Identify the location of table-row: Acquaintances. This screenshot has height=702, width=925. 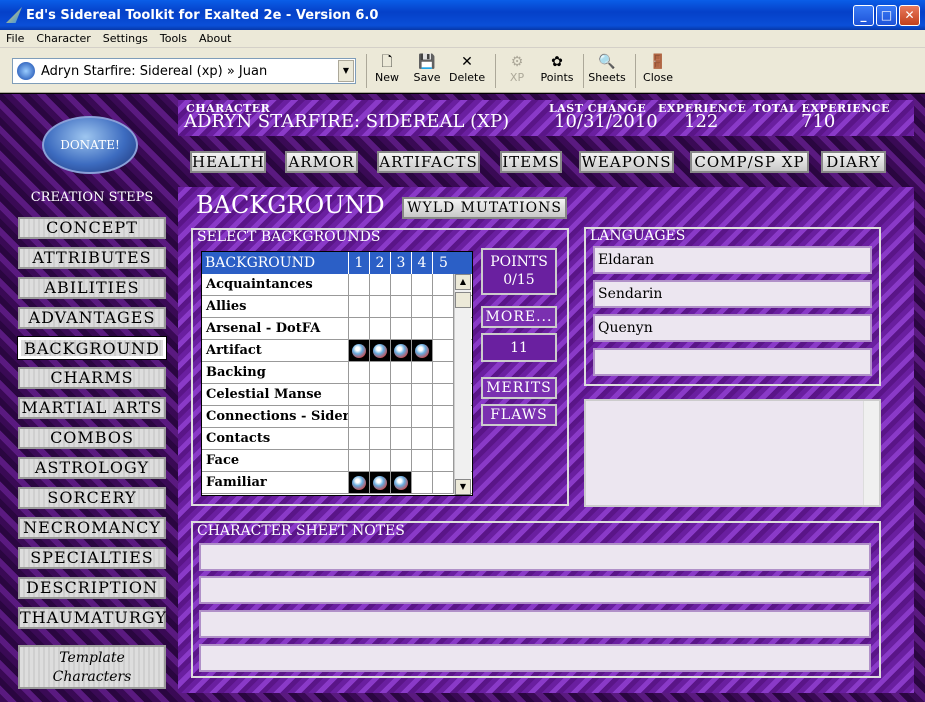
(337, 285).